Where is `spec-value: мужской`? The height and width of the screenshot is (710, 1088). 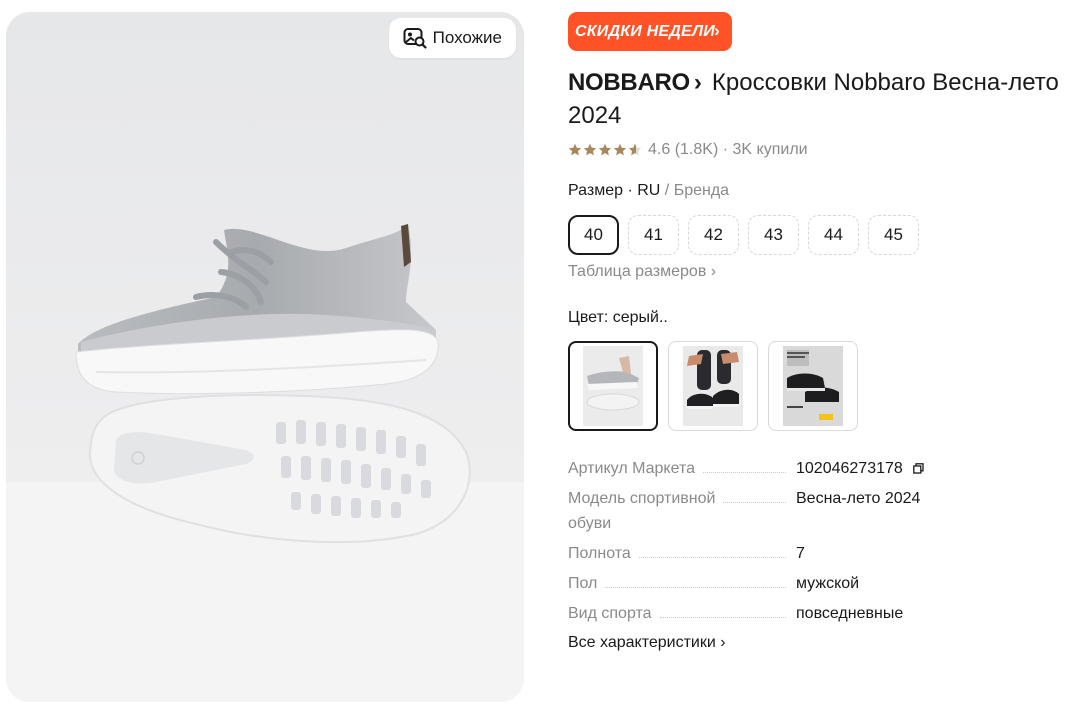 spec-value: мужской is located at coordinates (827, 583).